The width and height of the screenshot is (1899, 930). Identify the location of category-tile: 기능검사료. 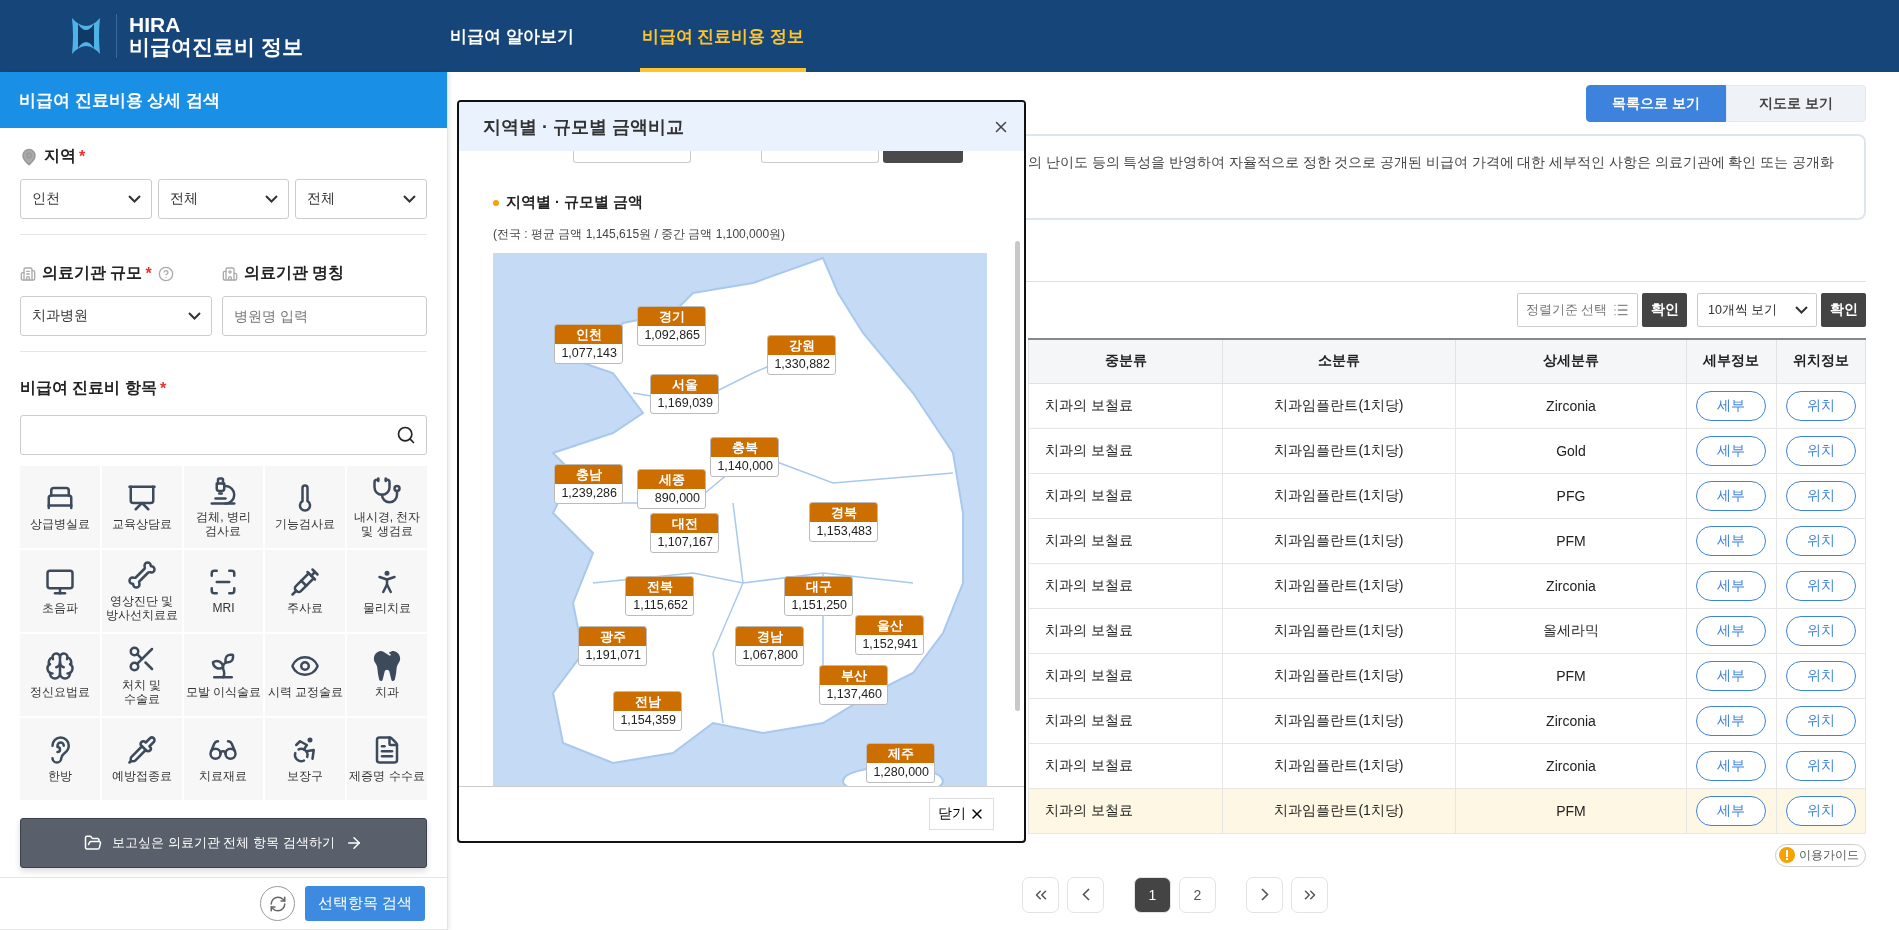
(305, 507).